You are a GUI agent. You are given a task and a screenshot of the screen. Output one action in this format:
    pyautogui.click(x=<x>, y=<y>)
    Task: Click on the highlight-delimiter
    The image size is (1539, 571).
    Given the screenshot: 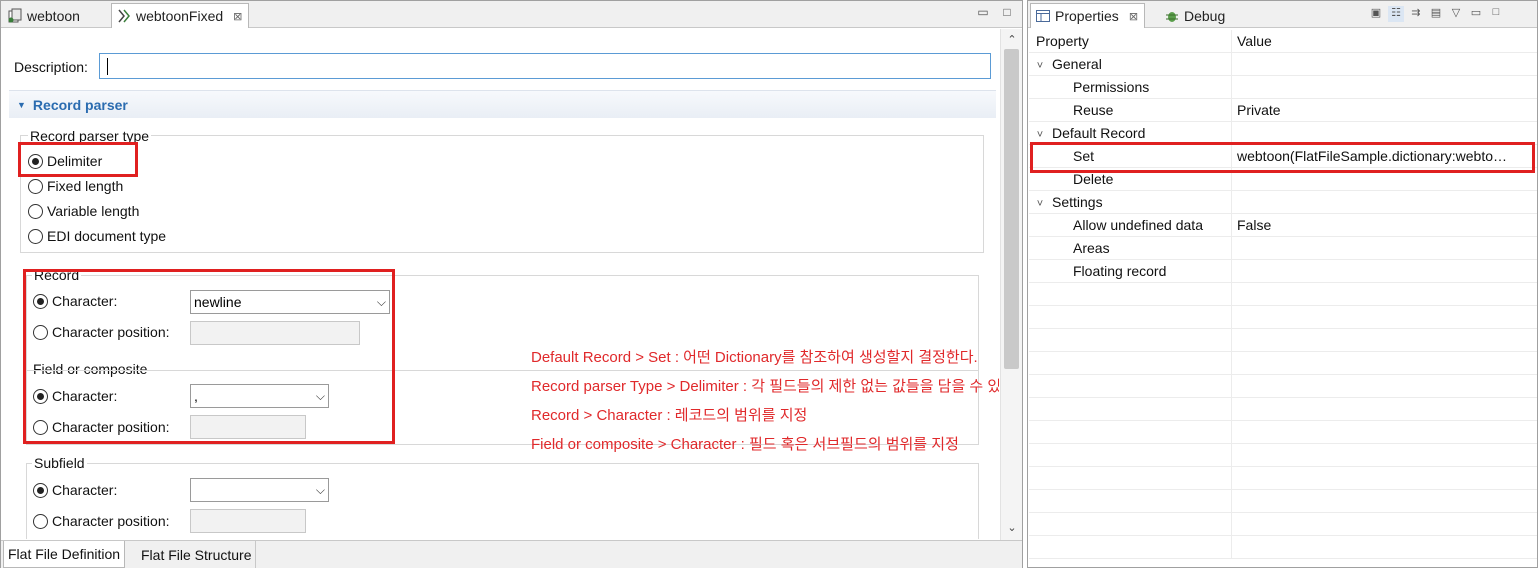 What is the action you would take?
    pyautogui.click(x=78, y=159)
    